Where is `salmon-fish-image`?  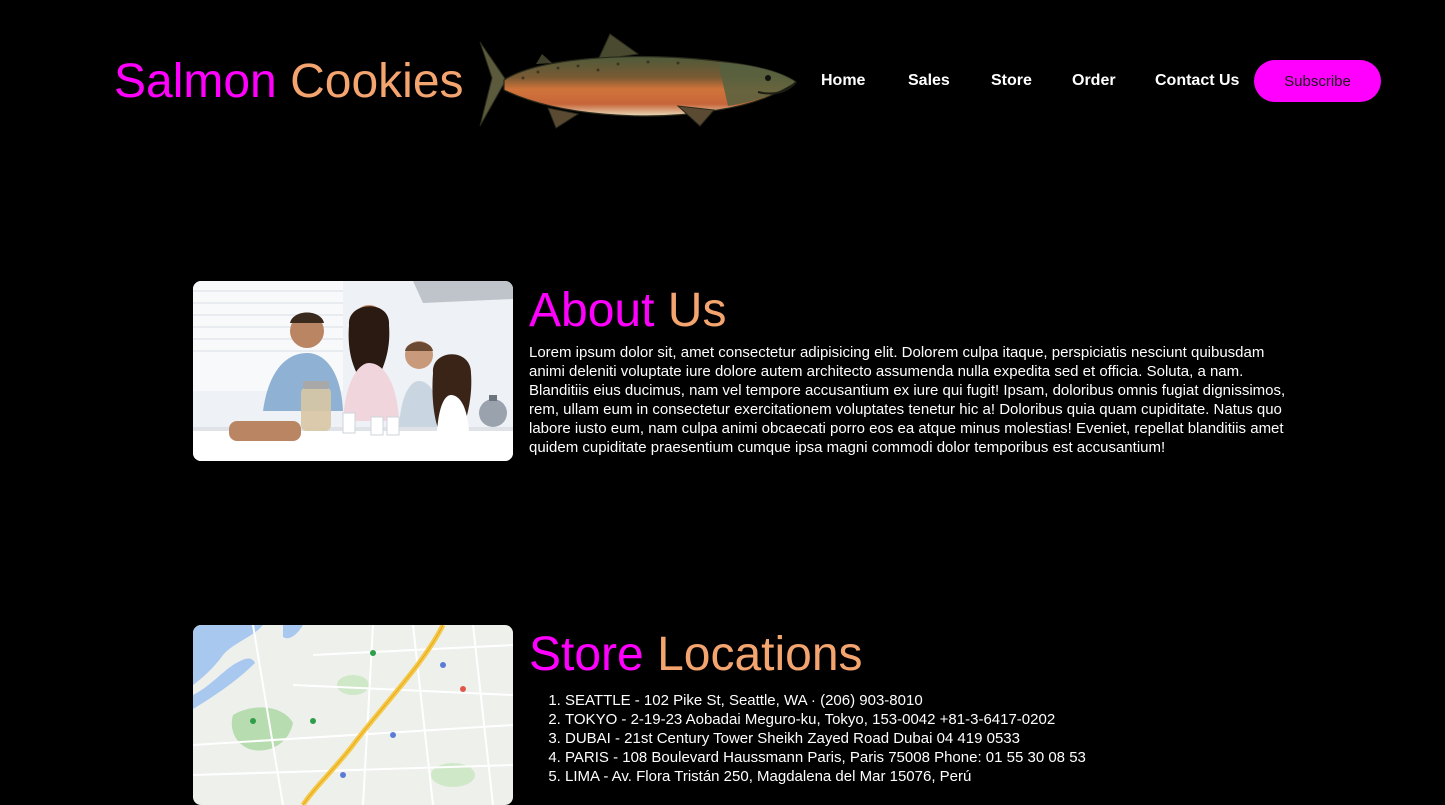 salmon-fish-image is located at coordinates (638, 81).